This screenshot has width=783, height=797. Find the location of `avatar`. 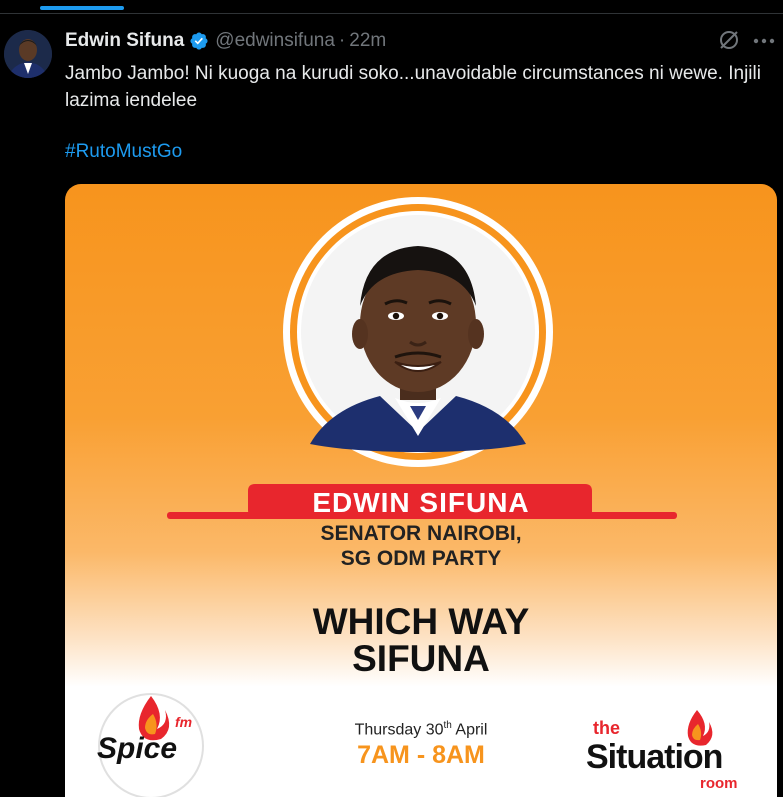

avatar is located at coordinates (28, 54).